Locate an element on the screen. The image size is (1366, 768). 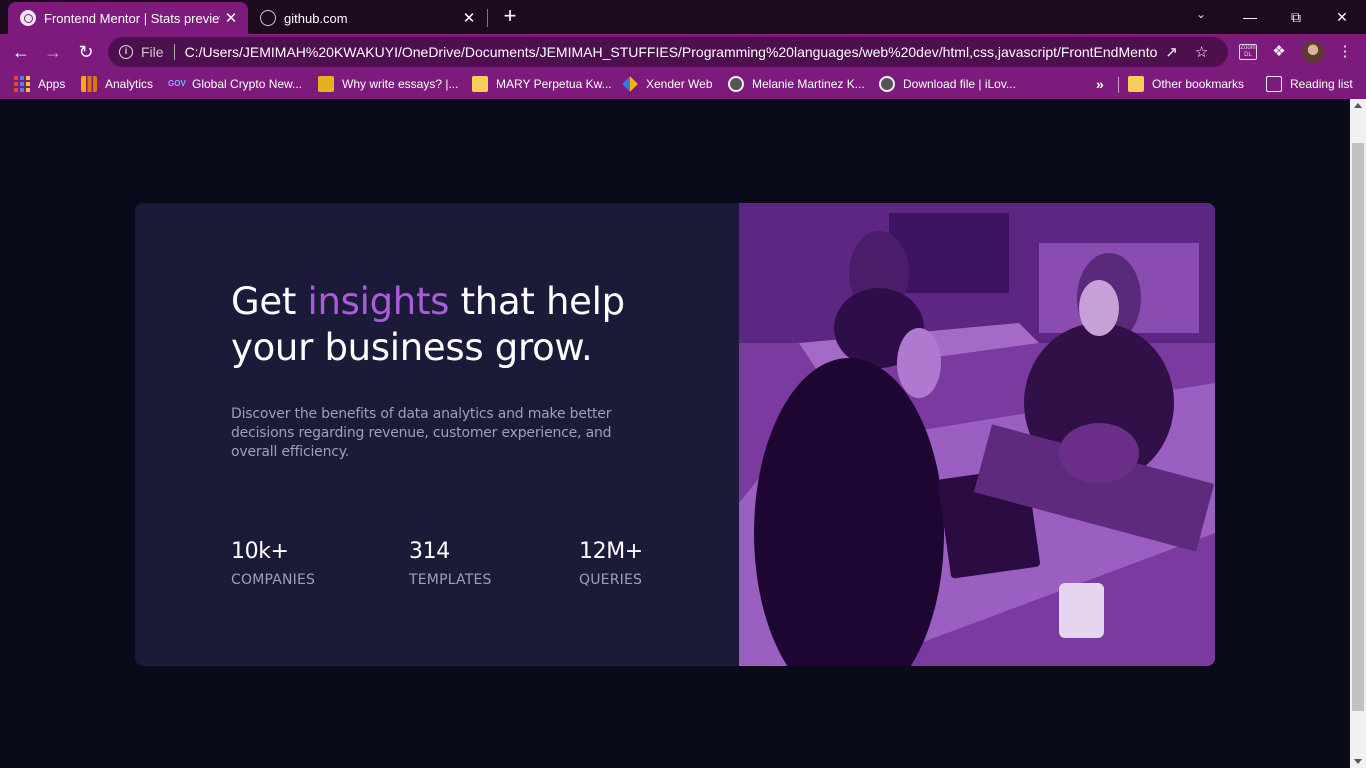
headline-accent: insights is located at coordinates (378, 301).